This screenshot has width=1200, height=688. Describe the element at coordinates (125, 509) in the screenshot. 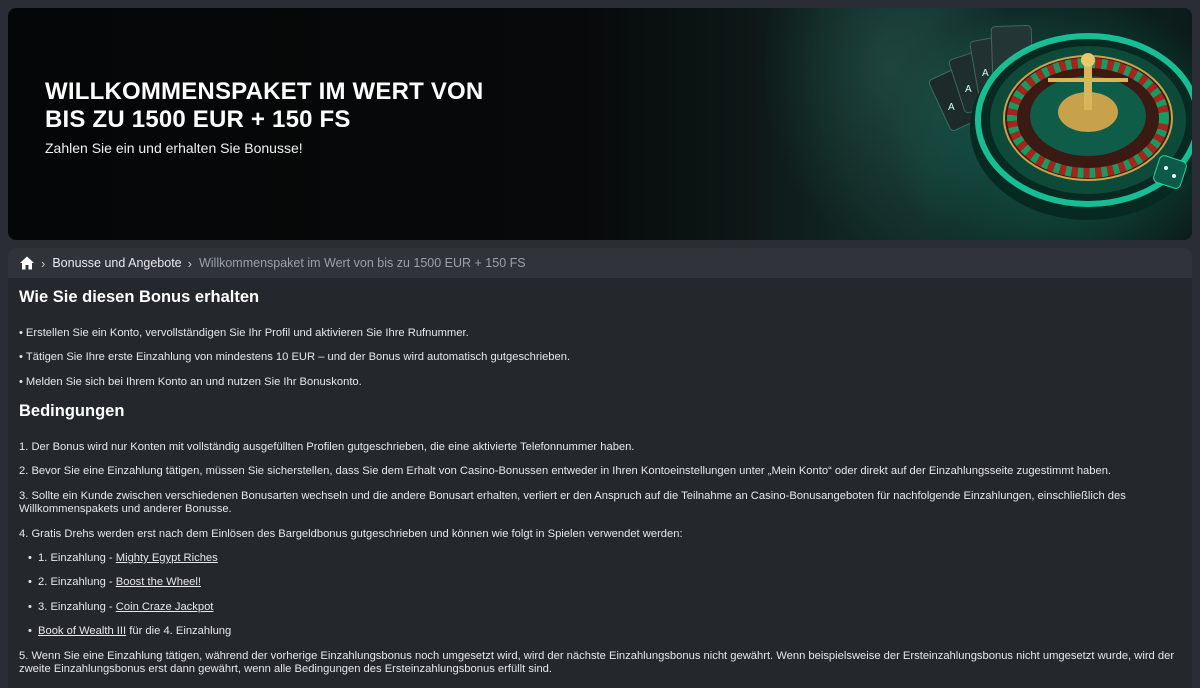

I see `condition-item-continued: Willkommenspakets und anderer Bonusse.` at that location.